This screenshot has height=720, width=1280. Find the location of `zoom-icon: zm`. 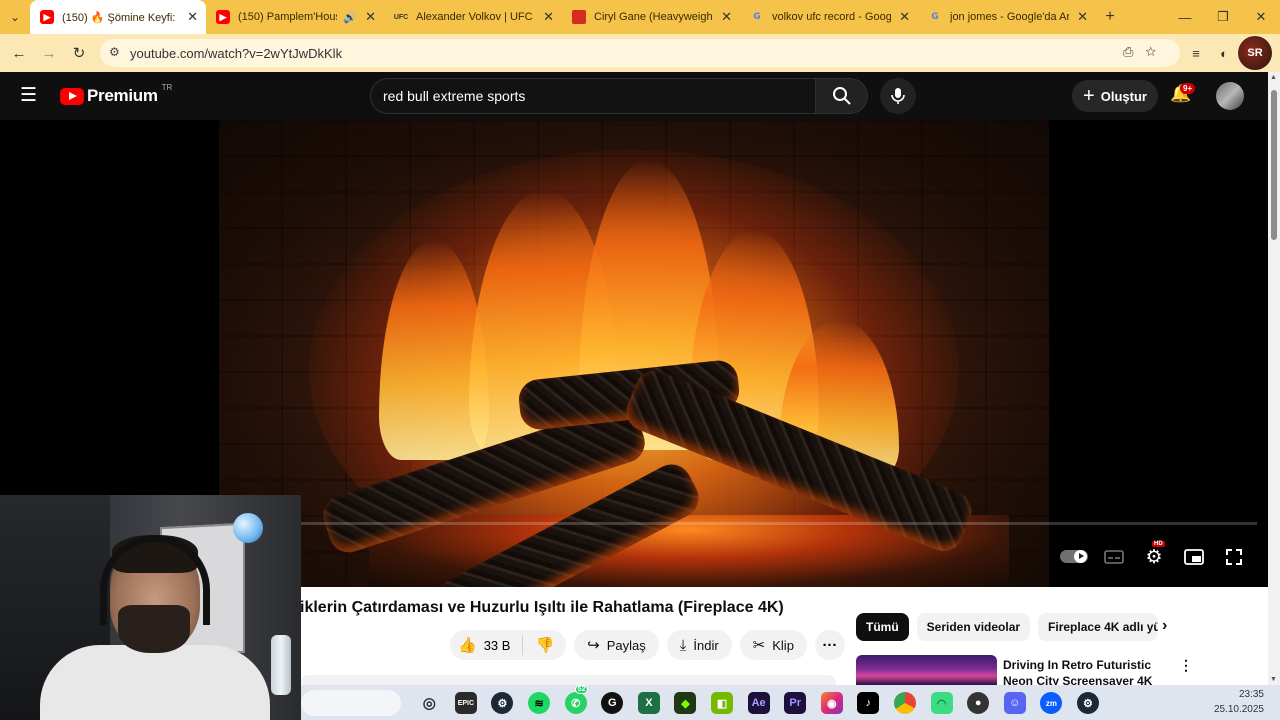

zoom-icon: zm is located at coordinates (1051, 703).